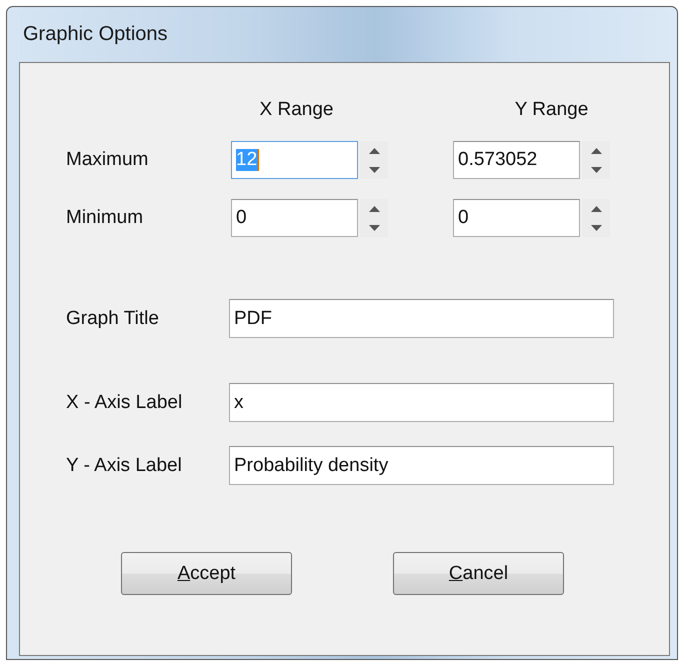  Describe the element at coordinates (552, 110) in the screenshot. I see `column-header: Y Range` at that location.